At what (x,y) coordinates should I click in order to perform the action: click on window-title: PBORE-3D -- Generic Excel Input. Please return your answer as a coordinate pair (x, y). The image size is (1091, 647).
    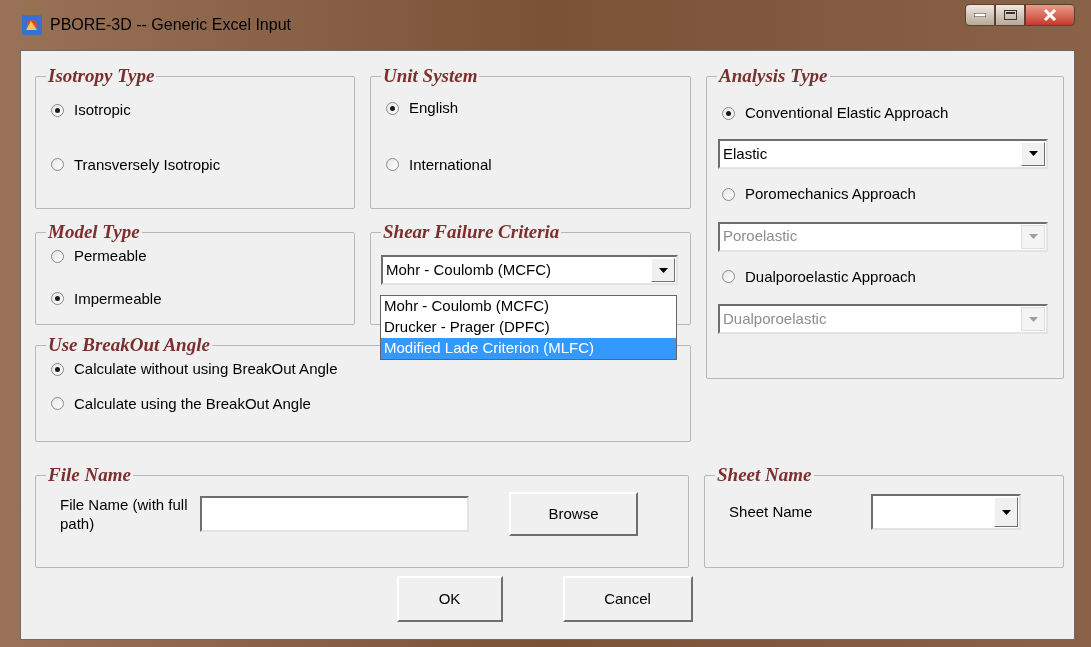
    Looking at the image, I should click on (170, 25).